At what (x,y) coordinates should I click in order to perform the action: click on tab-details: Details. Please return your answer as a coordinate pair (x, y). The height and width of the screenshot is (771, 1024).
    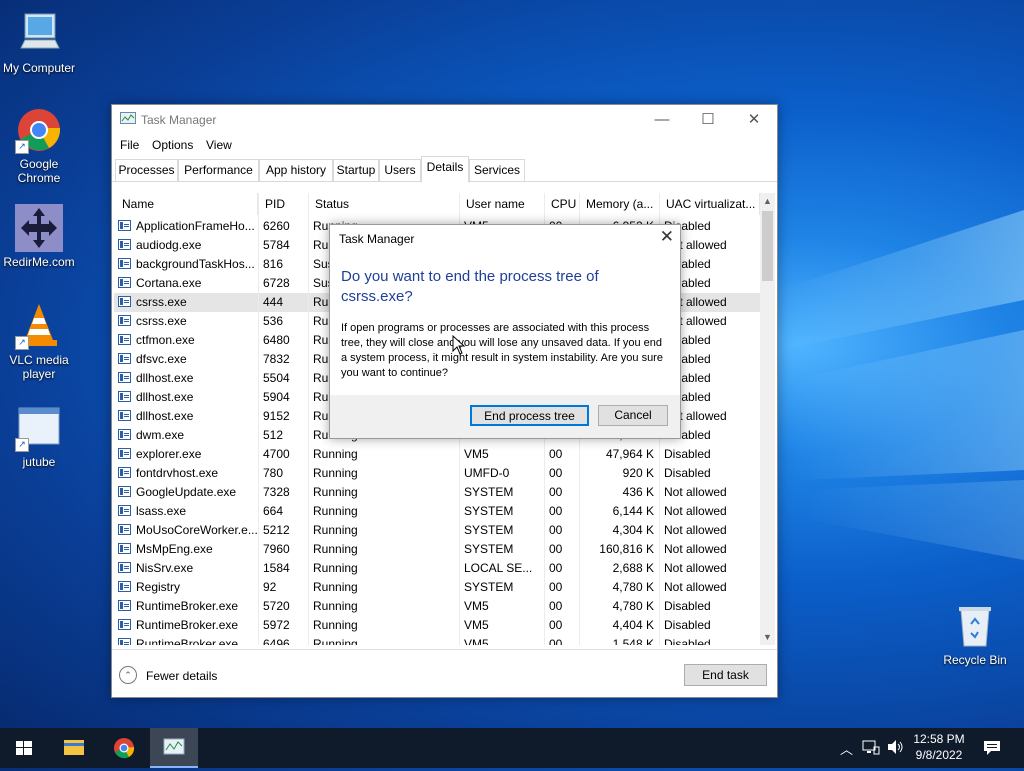
    Looking at the image, I should click on (445, 169).